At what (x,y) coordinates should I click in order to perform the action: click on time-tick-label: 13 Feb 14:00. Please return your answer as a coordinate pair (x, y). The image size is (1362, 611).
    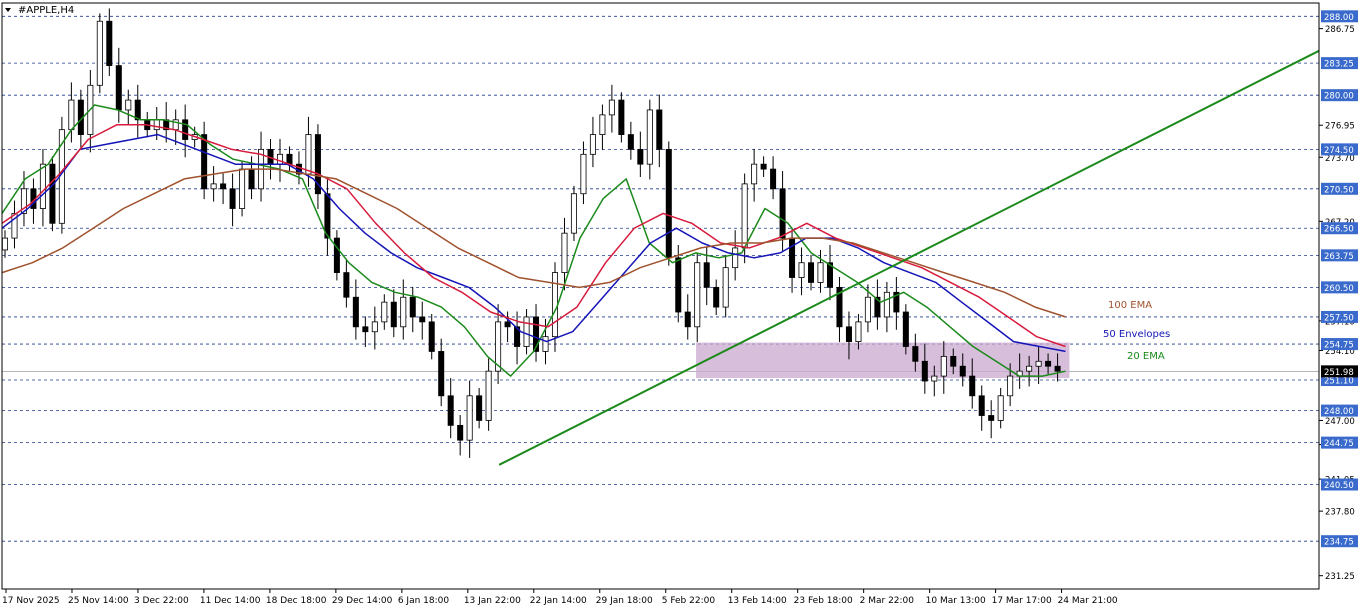
    Looking at the image, I should click on (757, 601).